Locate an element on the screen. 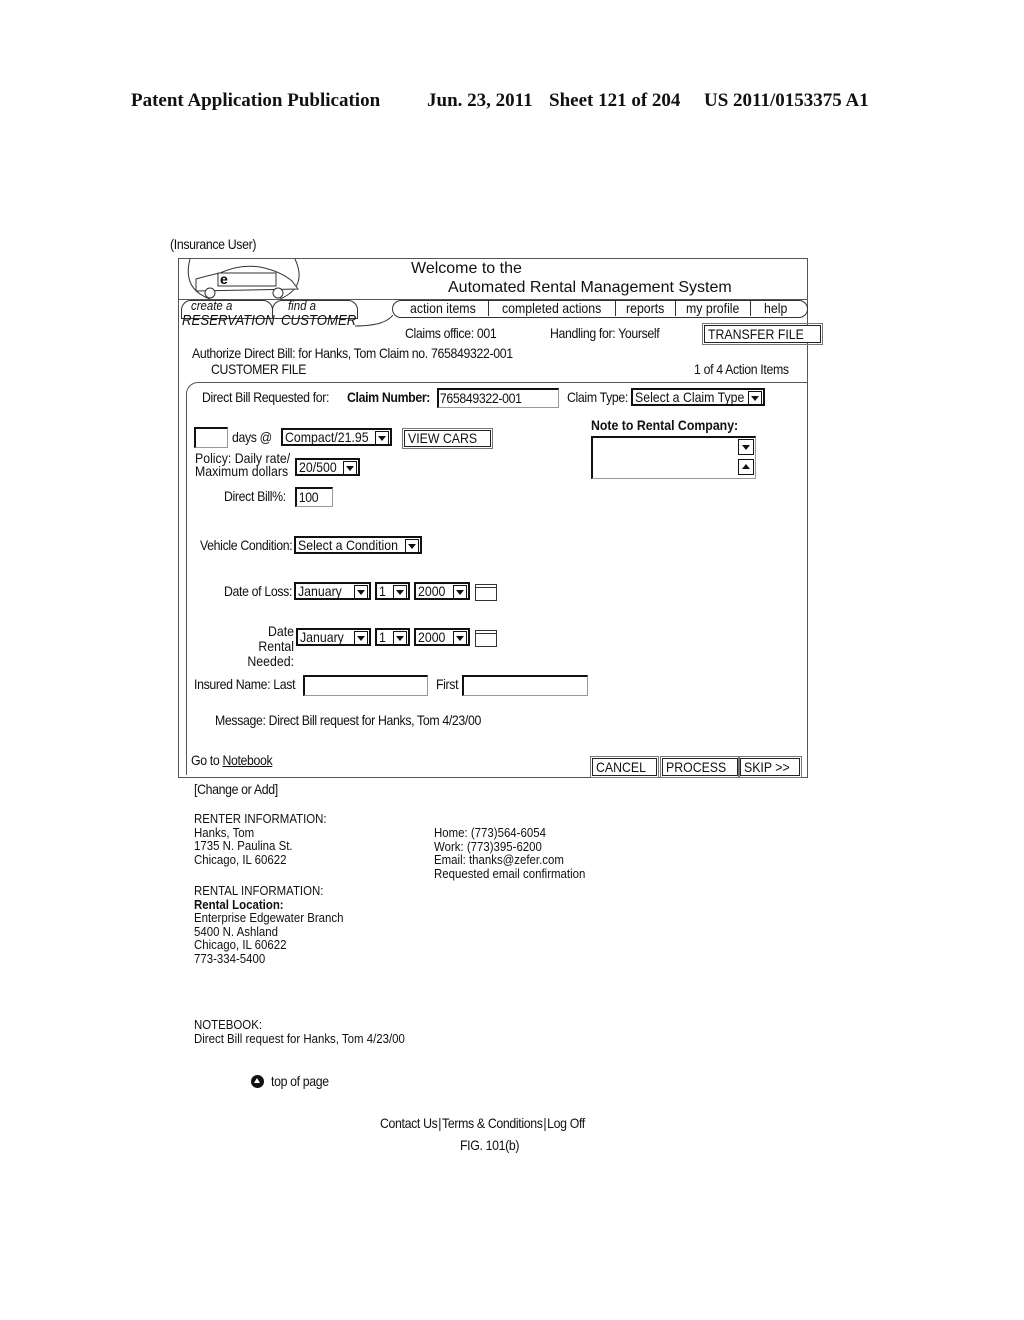 This screenshot has height=1320, width=1024. nav-completed-actions: completed actions is located at coordinates (551, 308).